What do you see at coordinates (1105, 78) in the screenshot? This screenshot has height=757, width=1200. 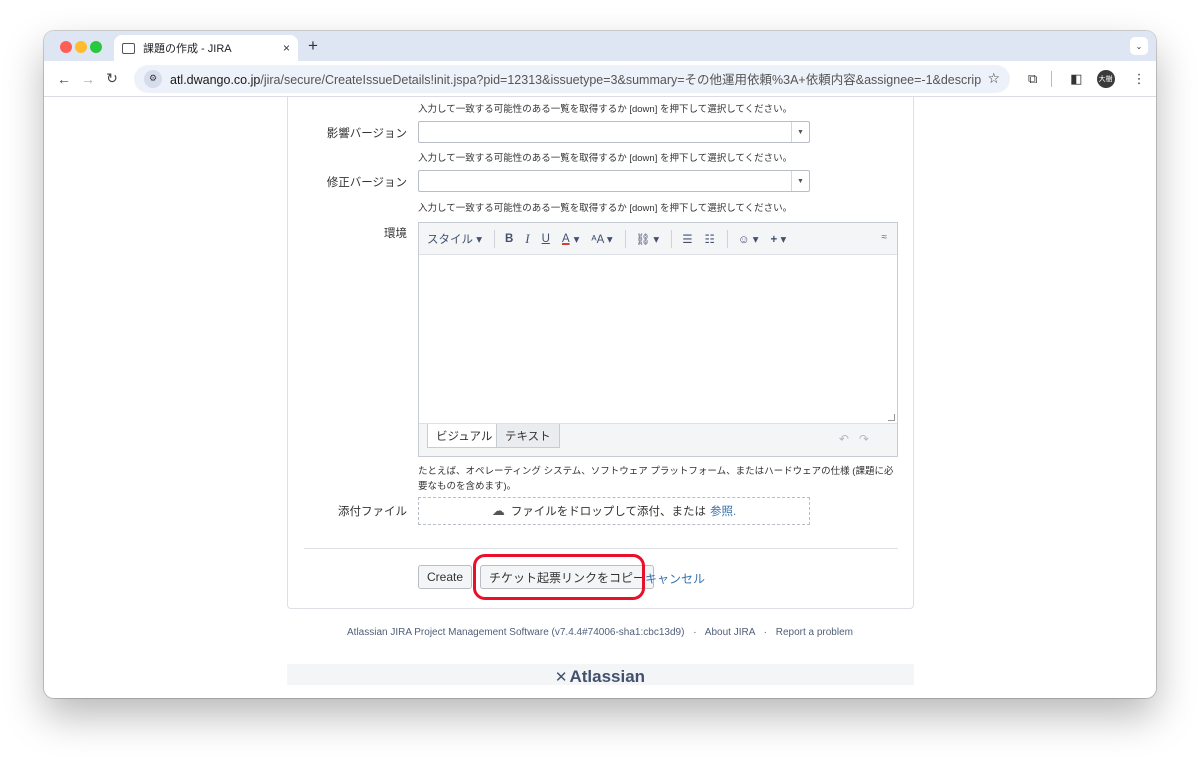 I see `profile-avatar: 大樹` at bounding box center [1105, 78].